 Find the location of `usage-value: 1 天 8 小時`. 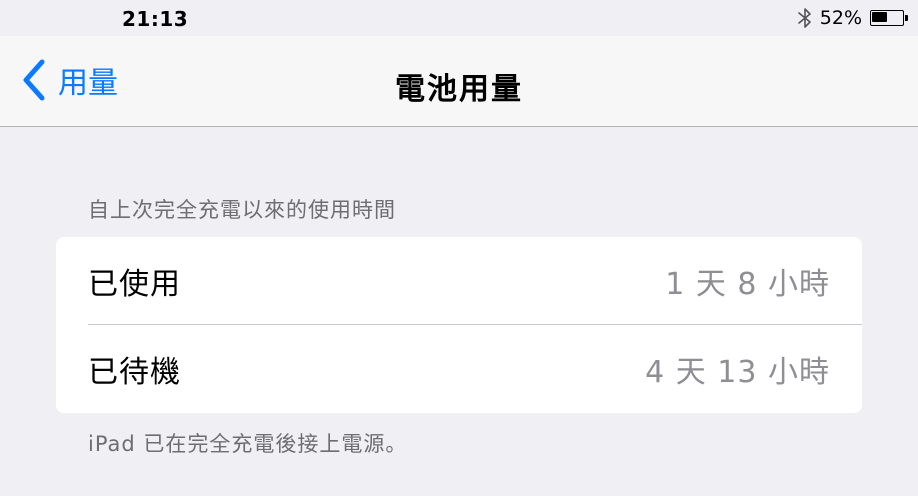

usage-value: 1 天 8 小時 is located at coordinates (747, 284).